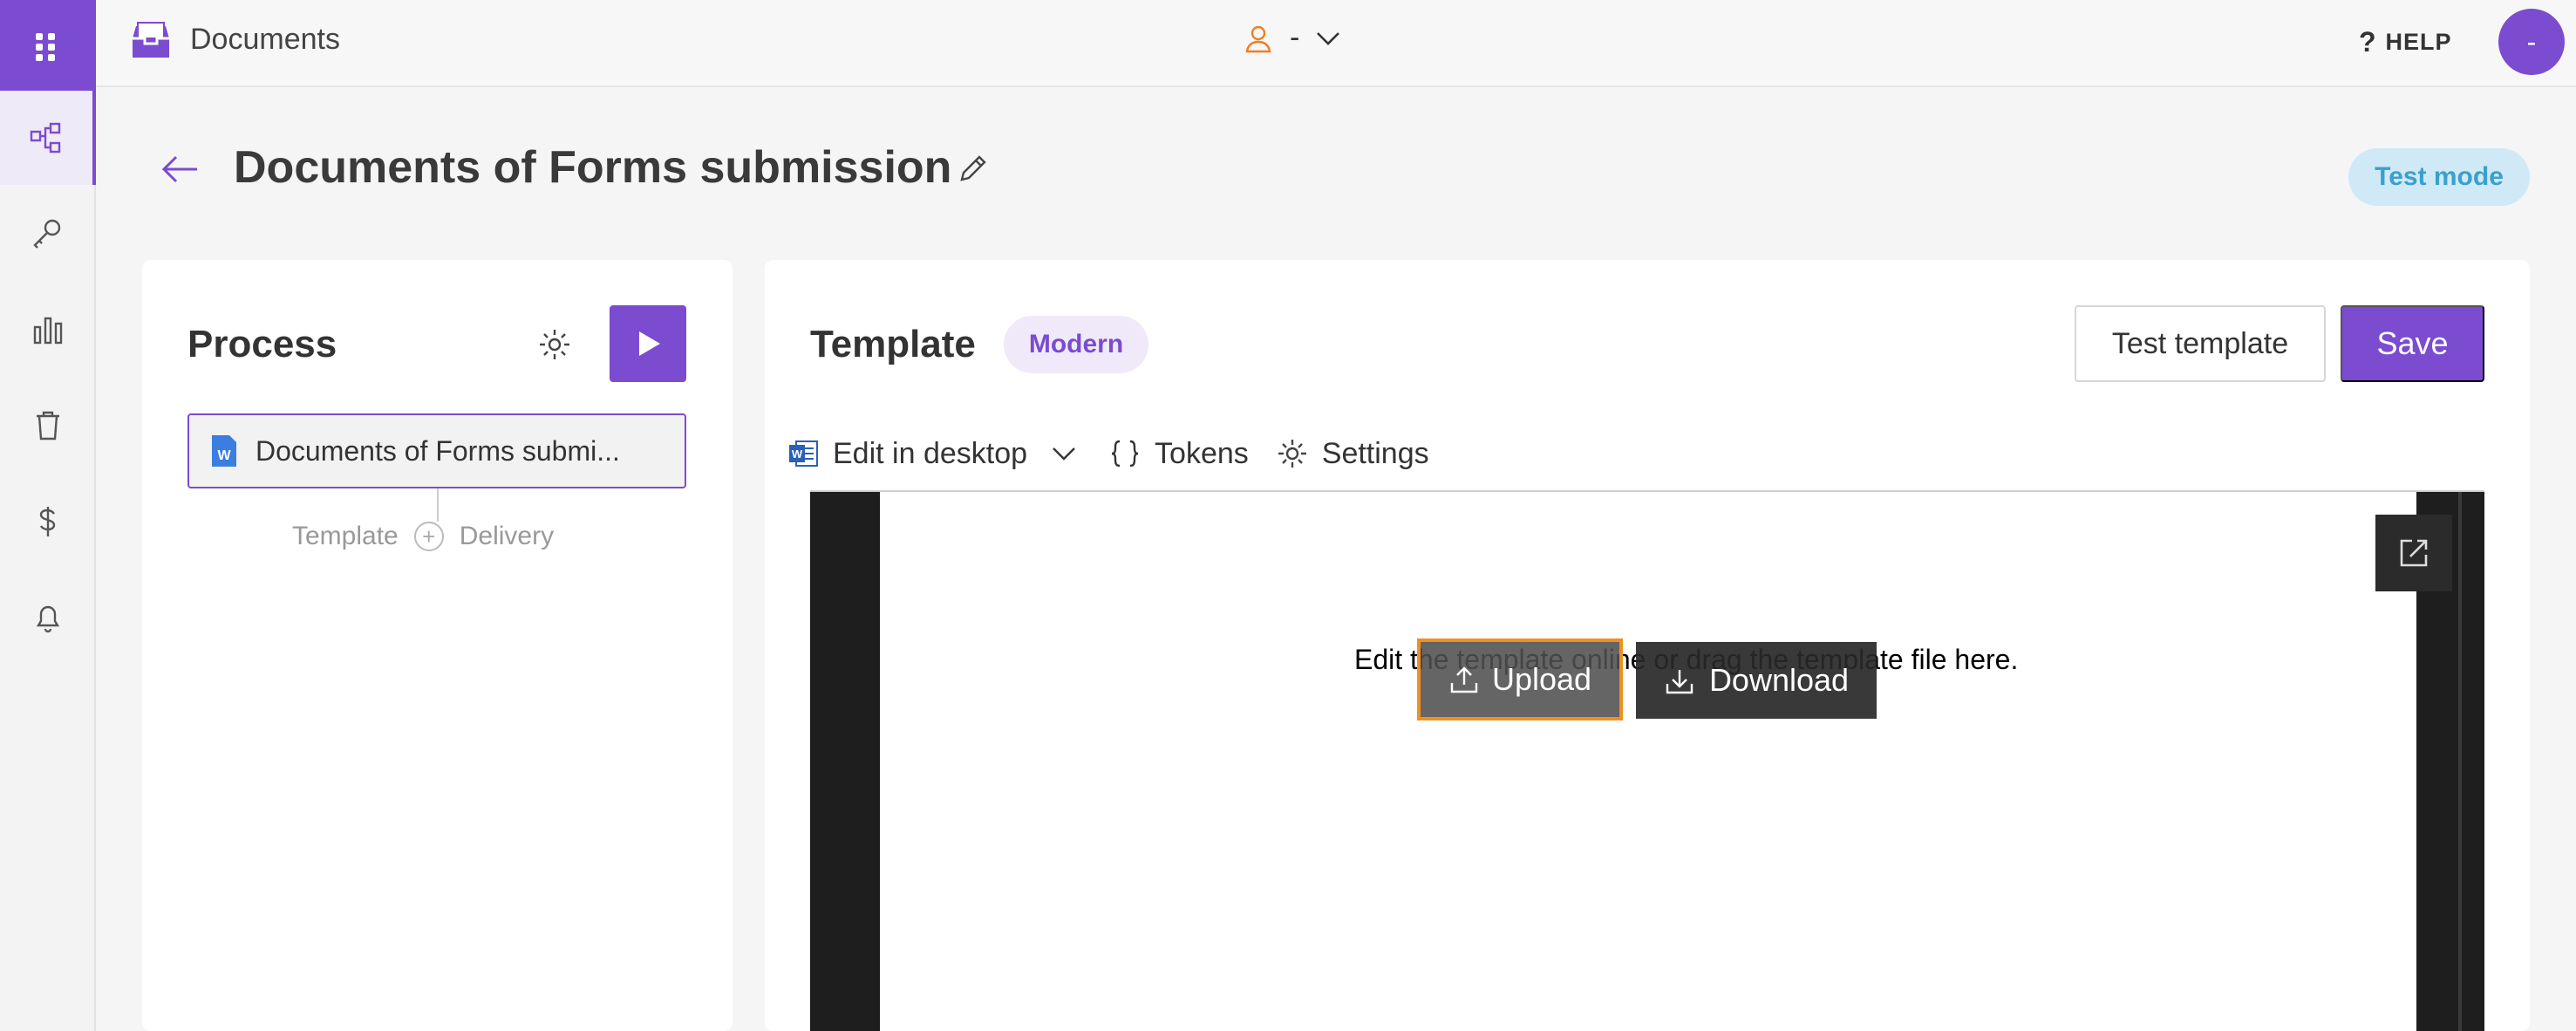 Image resolution: width=2576 pixels, height=1031 pixels. What do you see at coordinates (262, 344) in the screenshot?
I see `process-title: Process` at bounding box center [262, 344].